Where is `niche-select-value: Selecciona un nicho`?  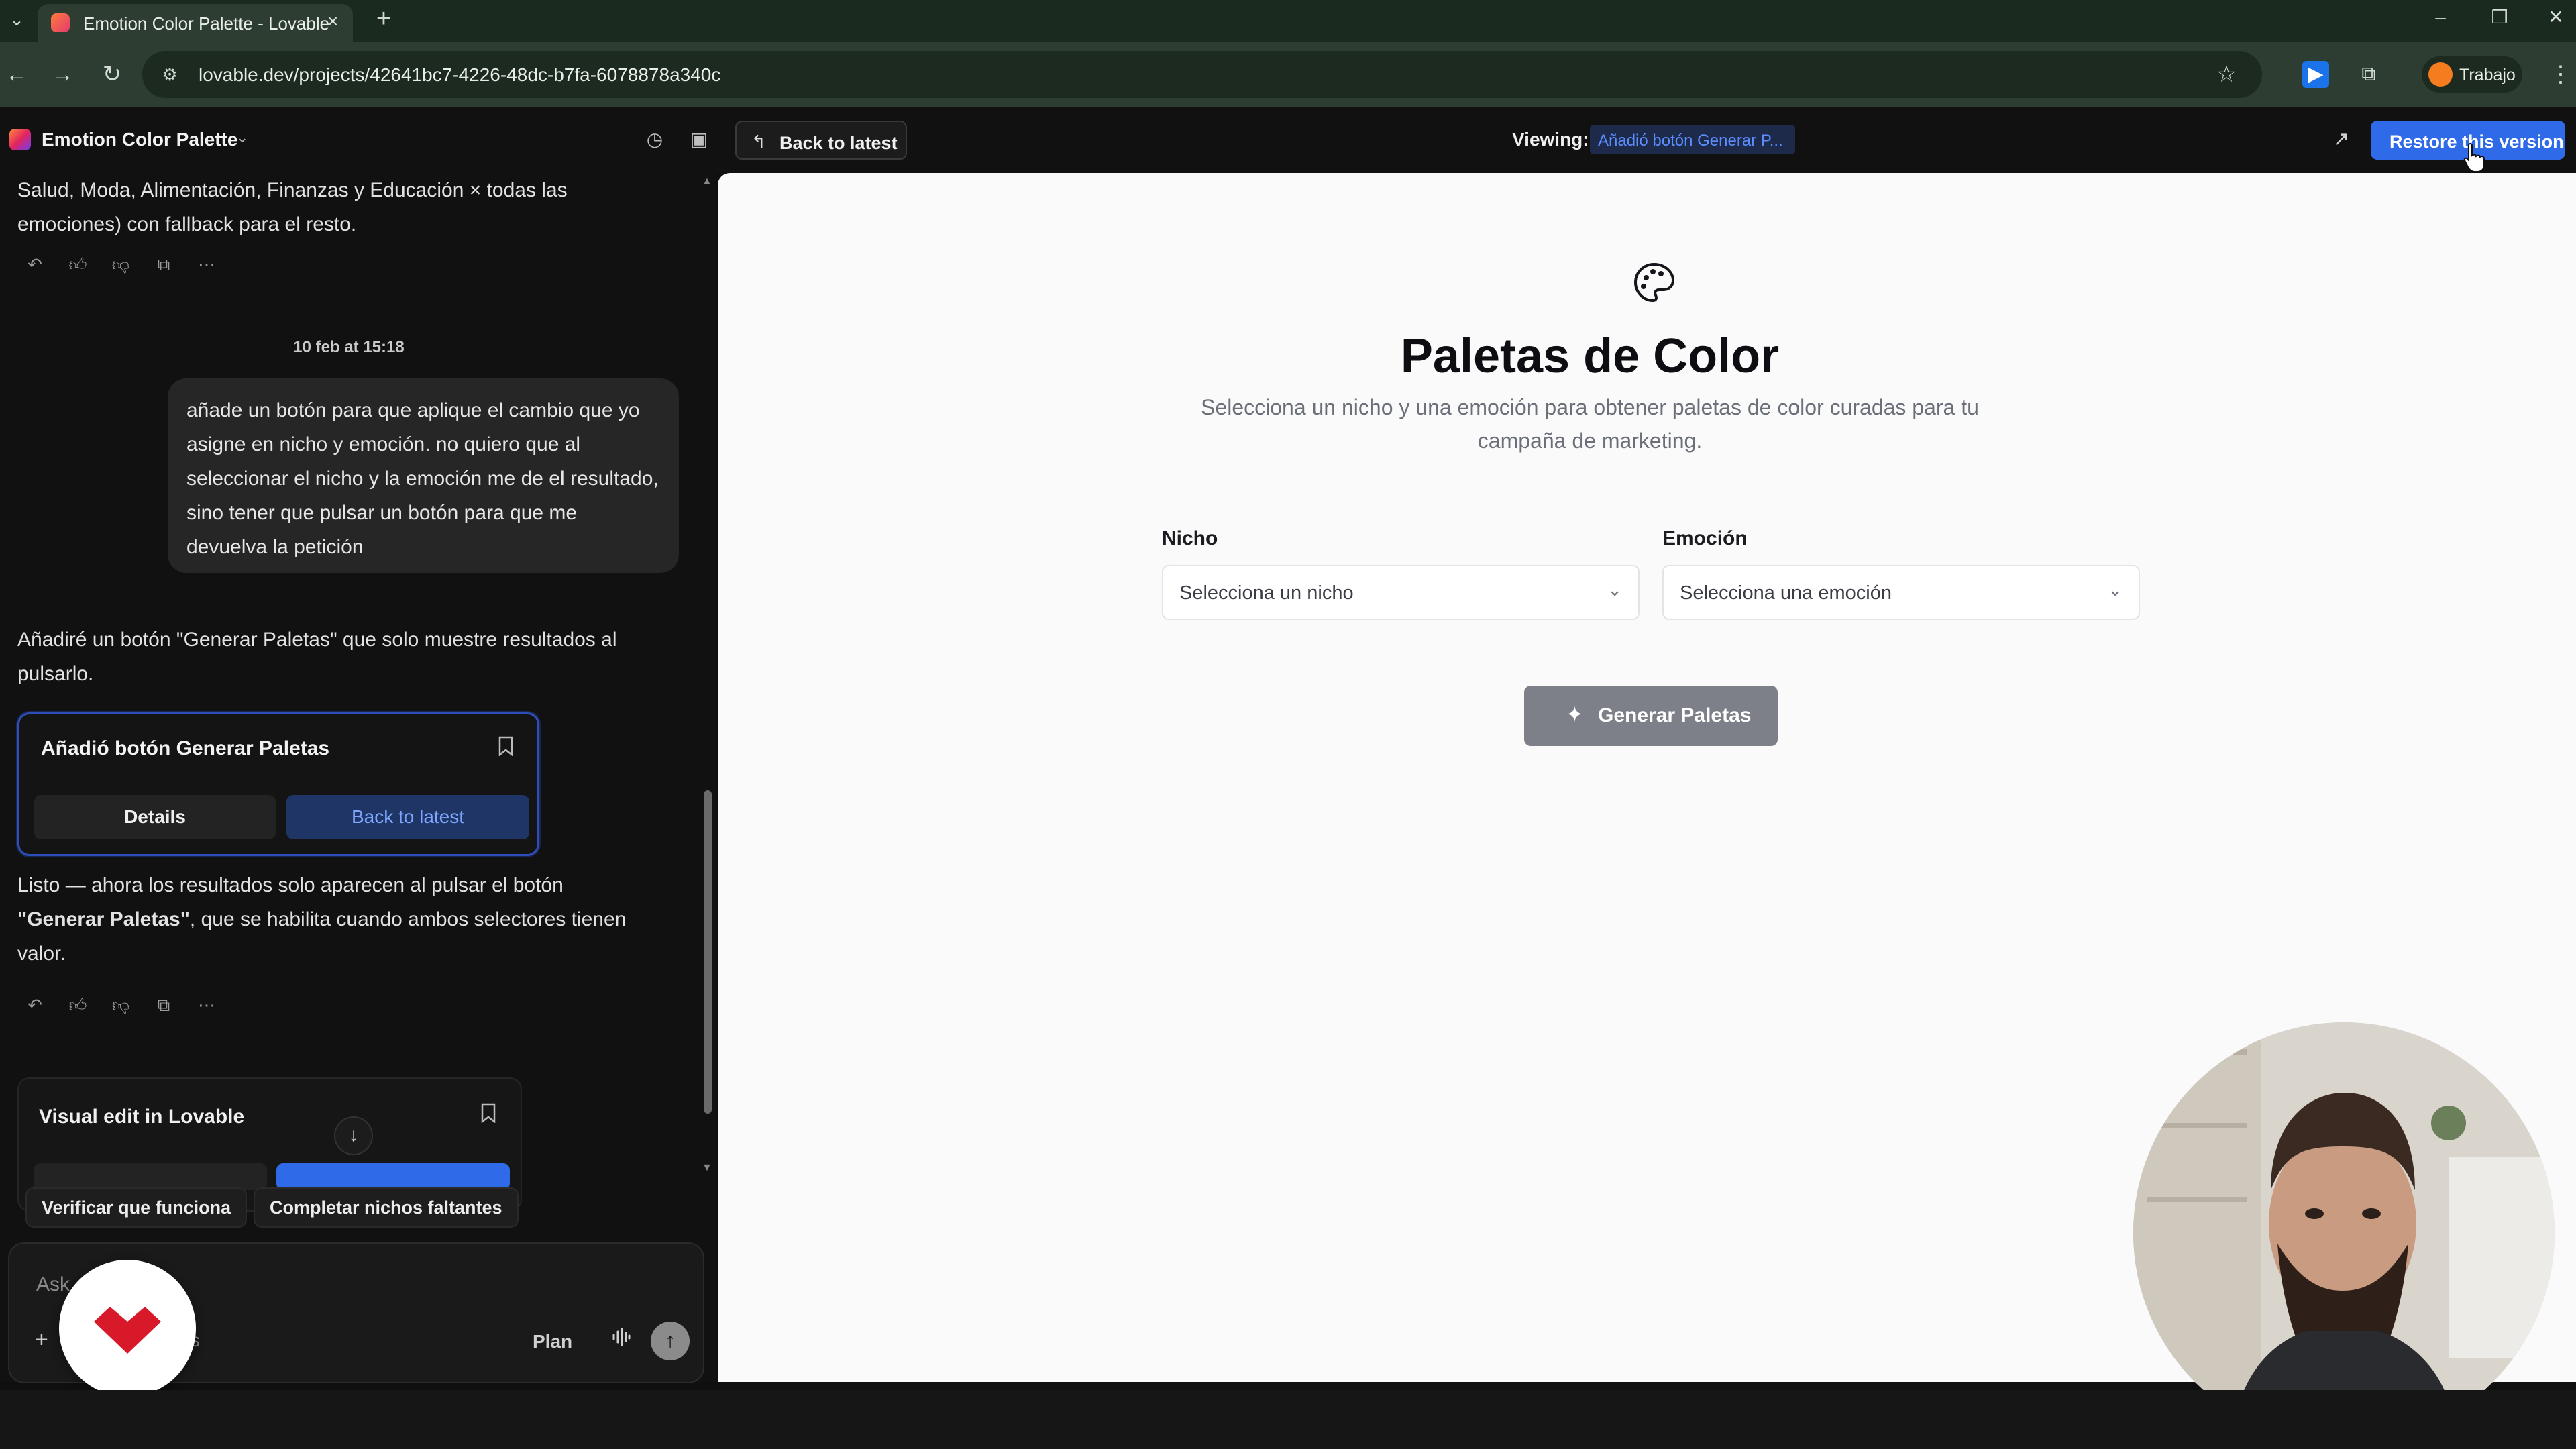
niche-select-value: Selecciona un nicho is located at coordinates (1266, 593).